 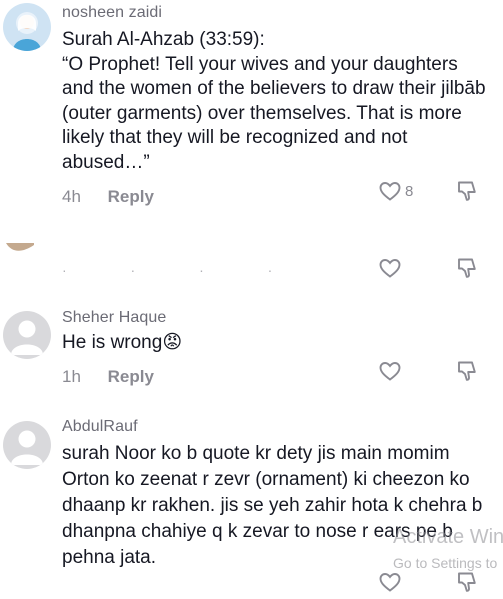 I want to click on comment-username: nosheen zaidi, so click(x=112, y=13).